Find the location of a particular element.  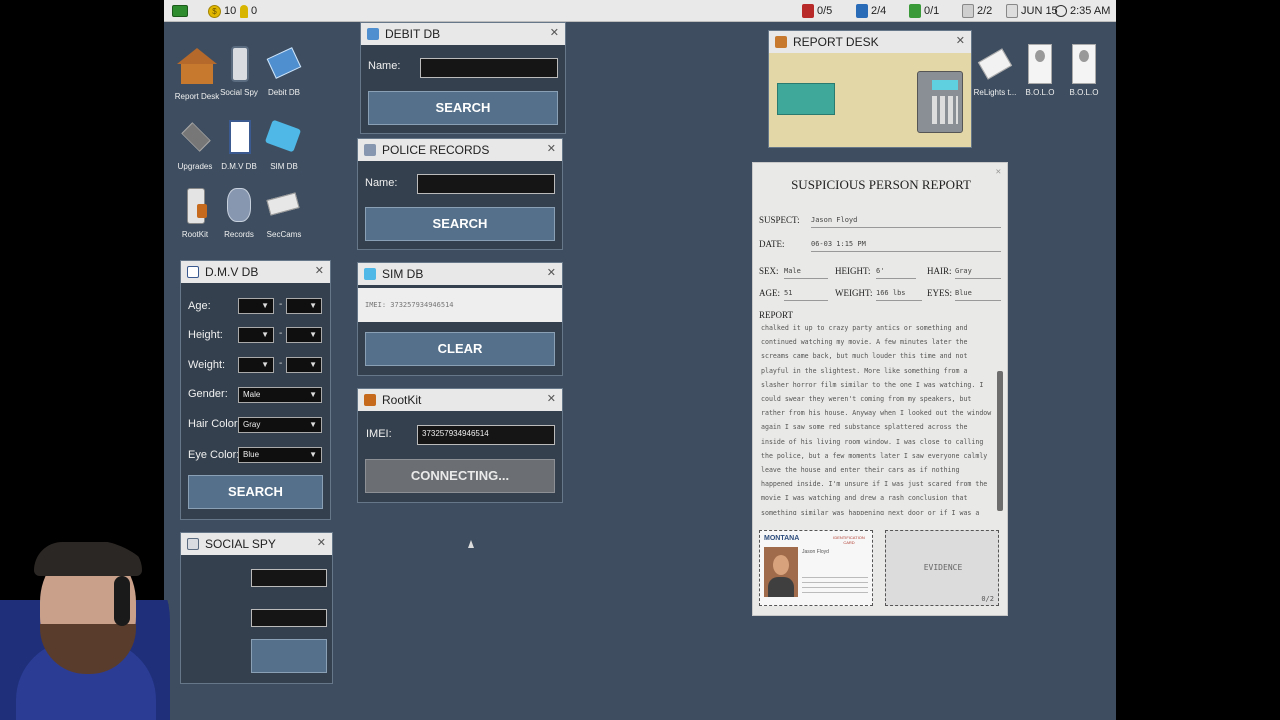

mouse-cursor-icon is located at coordinates (471, 544).